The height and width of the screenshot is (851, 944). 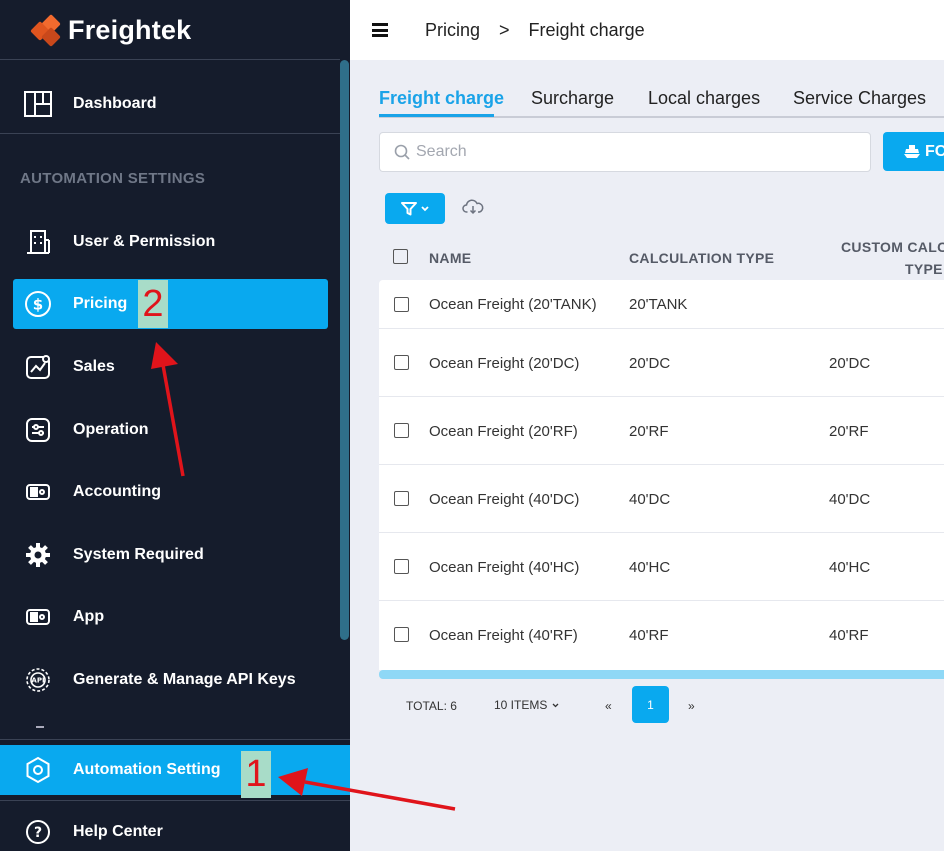 I want to click on freightek-logo-icon, so click(x=46, y=30).